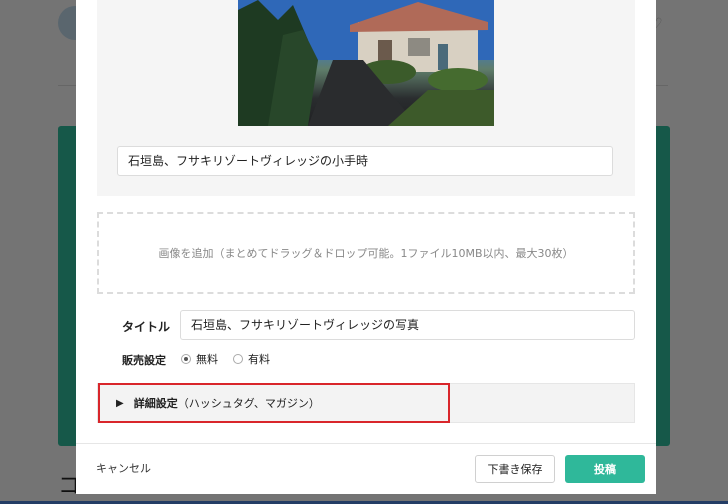  I want to click on footer-divider, so click(366, 443).